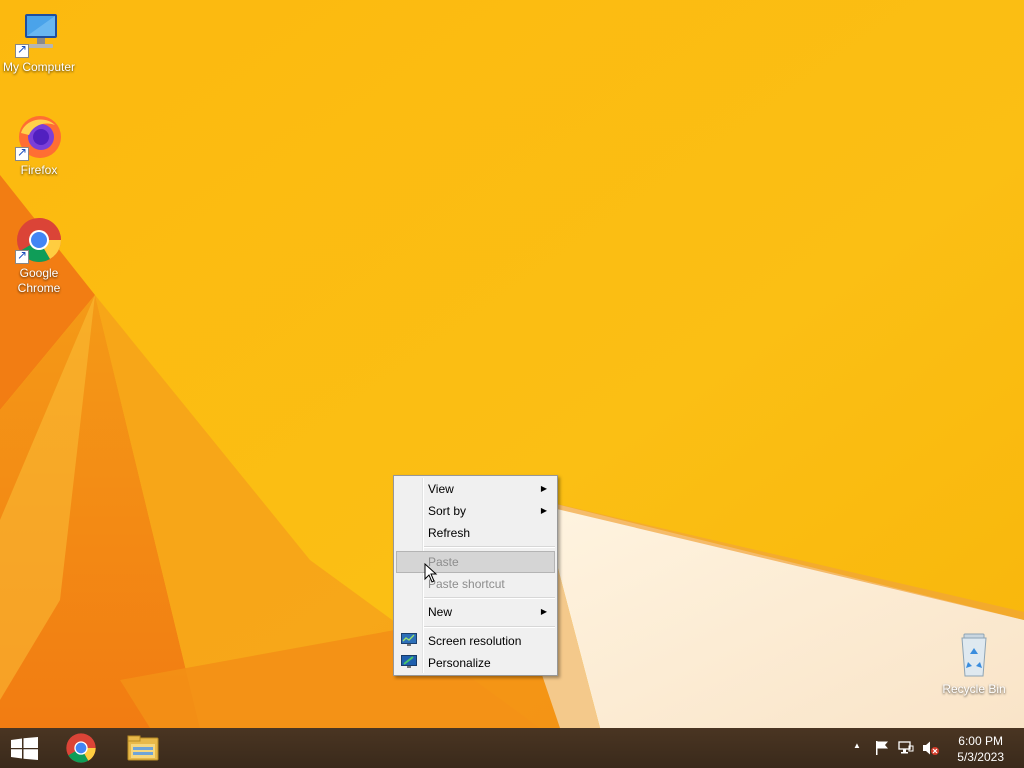  What do you see at coordinates (475, 511) in the screenshot?
I see `menu-item-sort-by: Sort by ▶` at bounding box center [475, 511].